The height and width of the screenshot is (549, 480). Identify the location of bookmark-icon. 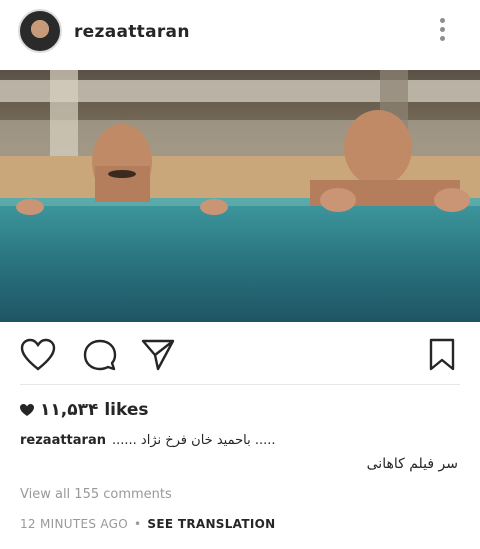
(442, 355).